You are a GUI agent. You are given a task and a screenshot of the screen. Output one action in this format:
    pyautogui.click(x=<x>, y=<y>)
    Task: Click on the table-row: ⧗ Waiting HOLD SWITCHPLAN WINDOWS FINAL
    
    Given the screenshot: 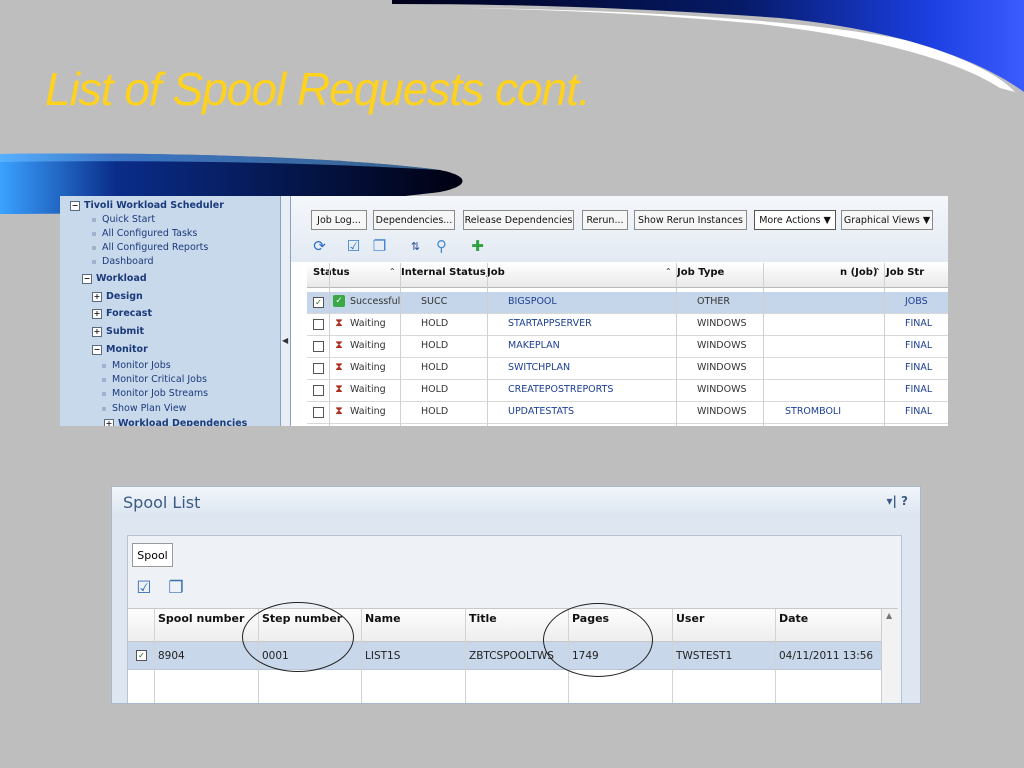 What is the action you would take?
    pyautogui.click(x=627, y=369)
    